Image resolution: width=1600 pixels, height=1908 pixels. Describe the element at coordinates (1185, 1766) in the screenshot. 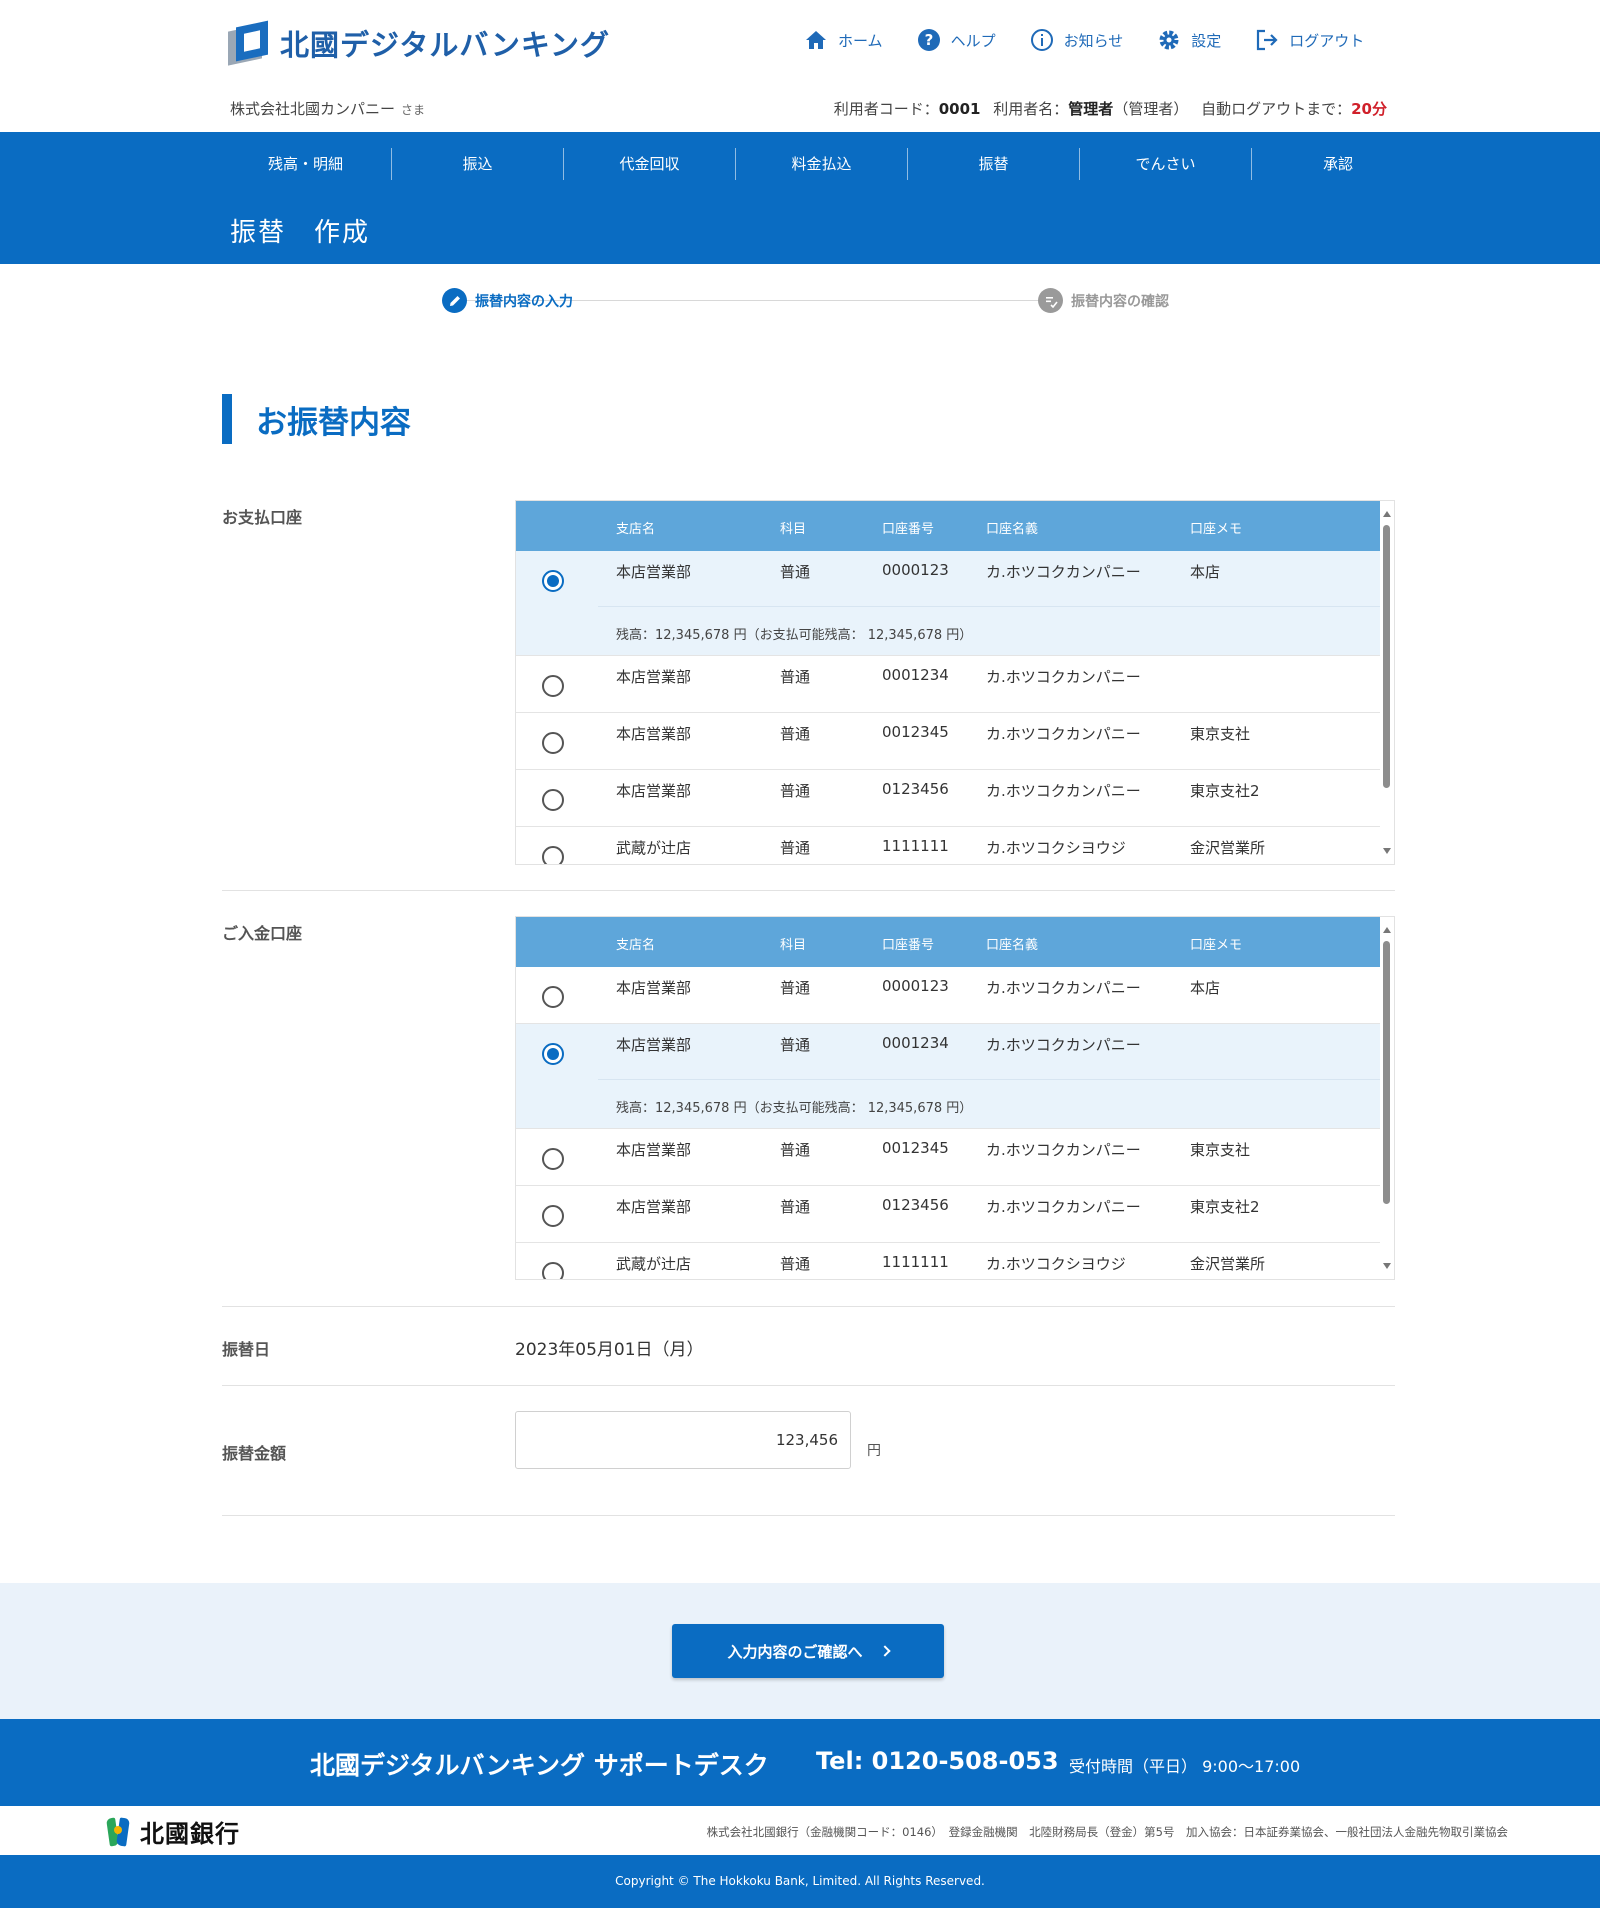

I see `support-hours: 受付時間（平日） 9:00〜17:00` at that location.